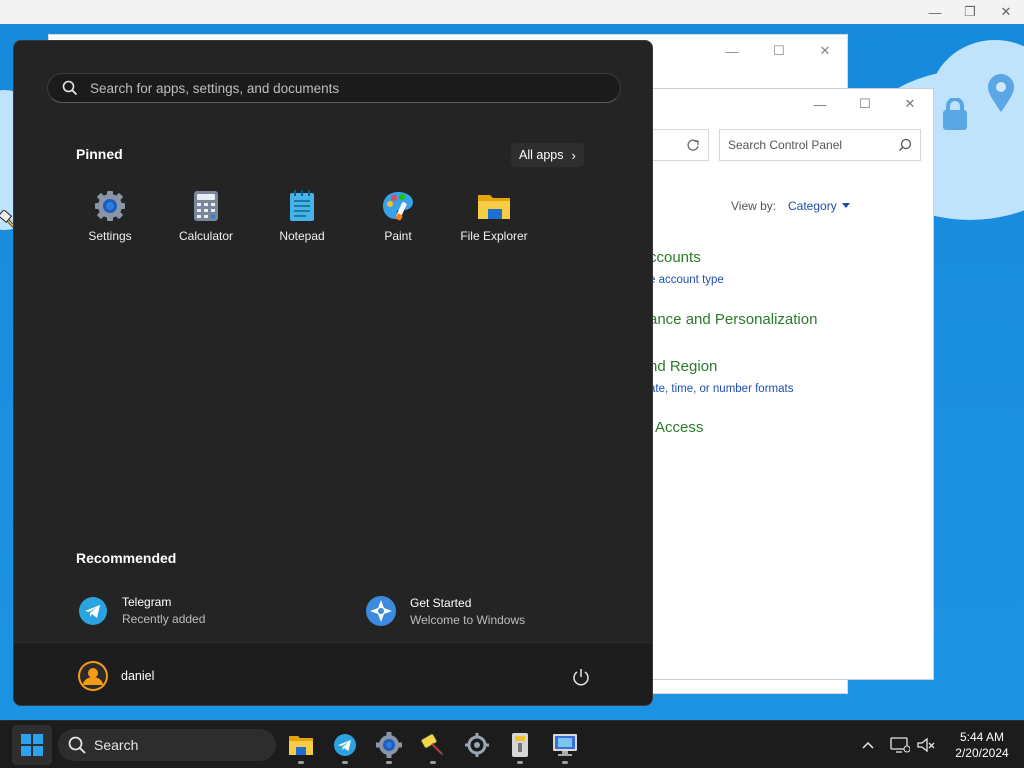 The width and height of the screenshot is (1024, 768). I want to click on chevron-up-icon, so click(868, 745).